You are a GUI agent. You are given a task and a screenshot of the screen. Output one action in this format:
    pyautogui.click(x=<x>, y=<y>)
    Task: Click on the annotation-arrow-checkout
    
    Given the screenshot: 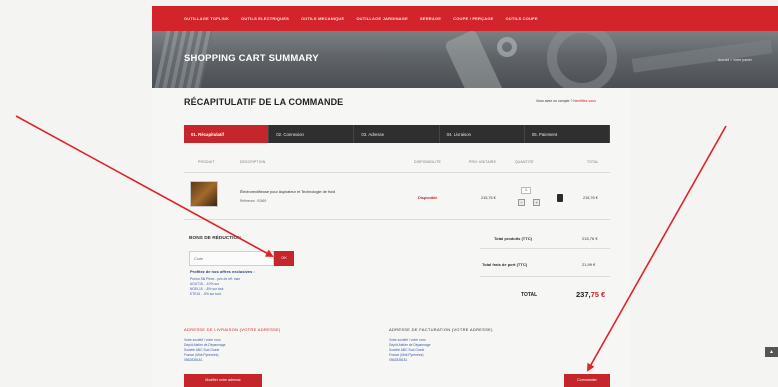 What is the action you would take?
    pyautogui.click(x=657, y=248)
    